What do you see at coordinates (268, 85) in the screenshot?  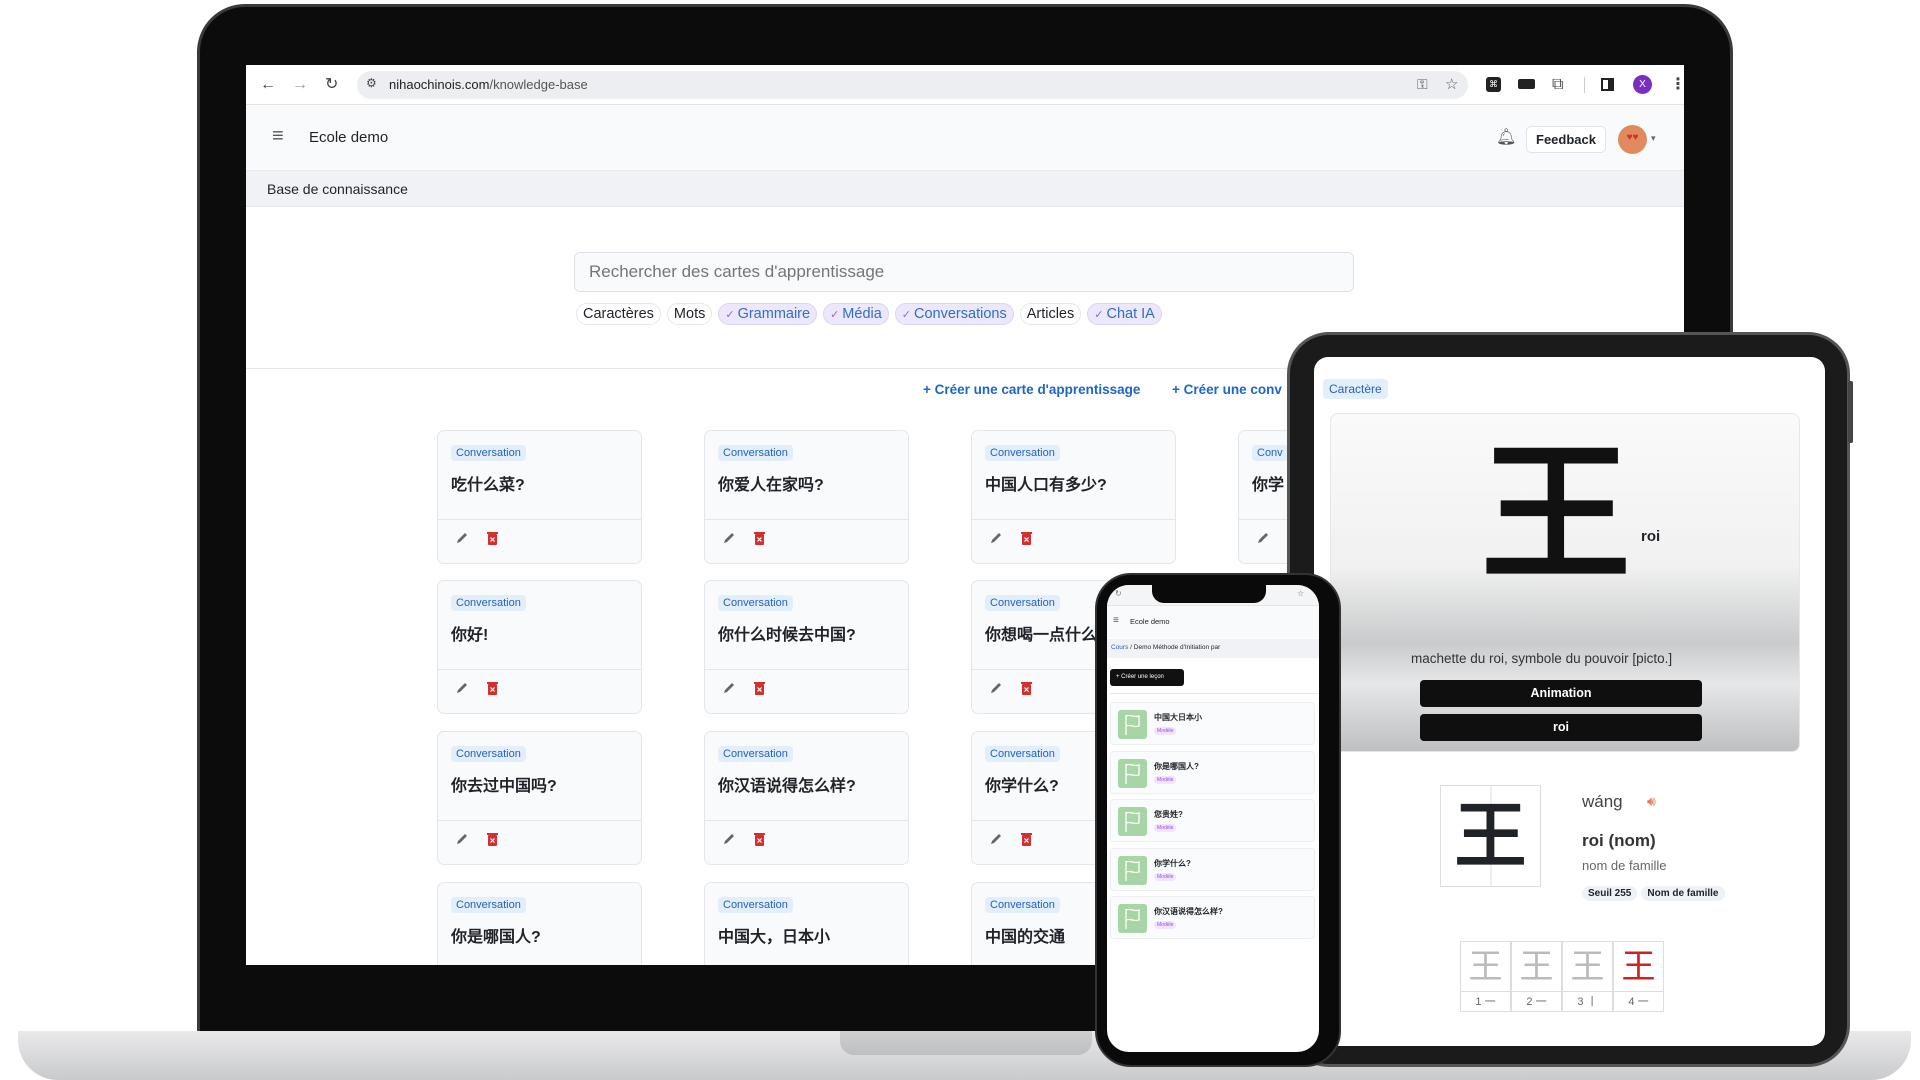 I see `back-icon: ←` at bounding box center [268, 85].